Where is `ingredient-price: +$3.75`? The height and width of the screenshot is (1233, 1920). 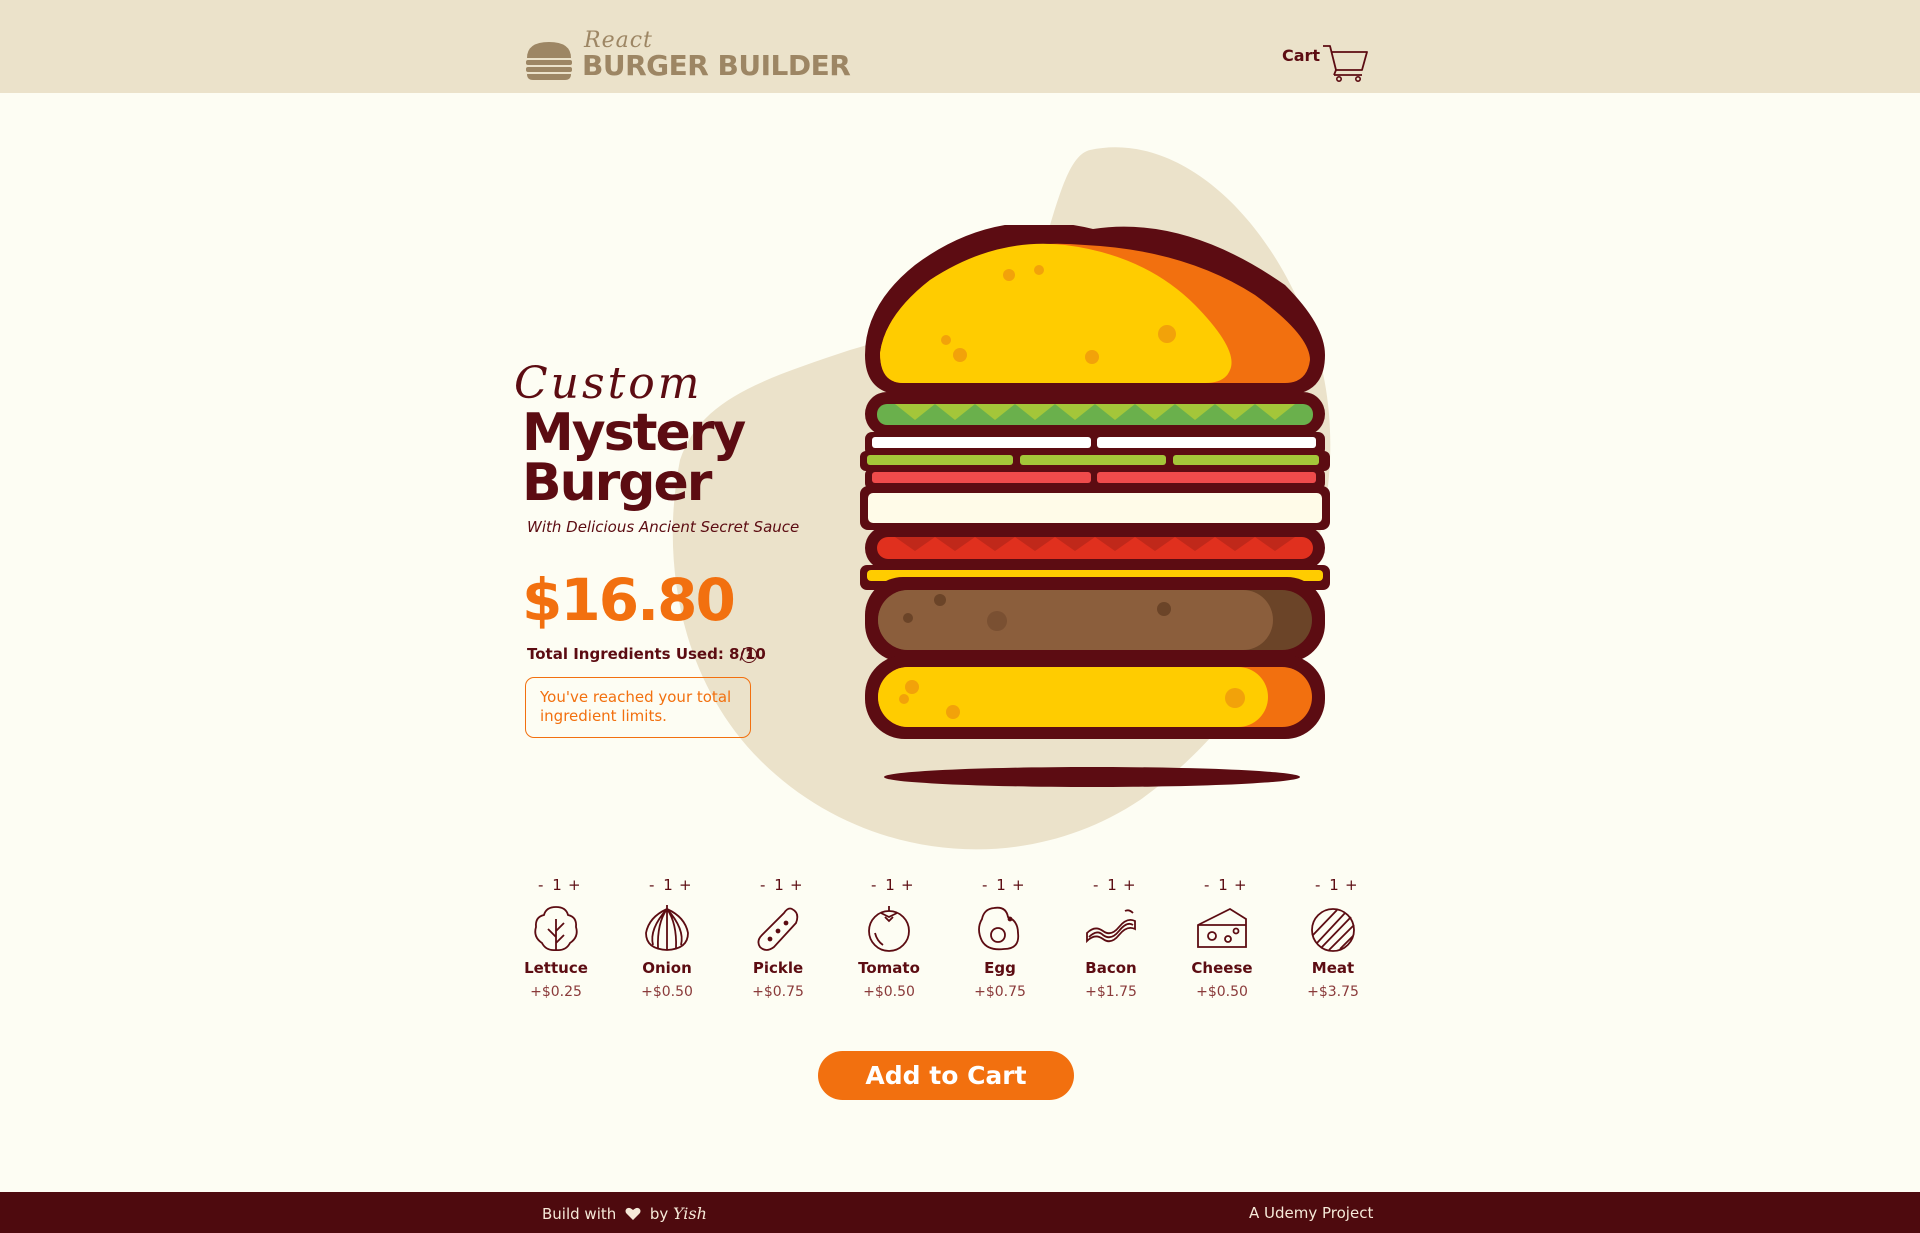
ingredient-price: +$3.75 is located at coordinates (1333, 992).